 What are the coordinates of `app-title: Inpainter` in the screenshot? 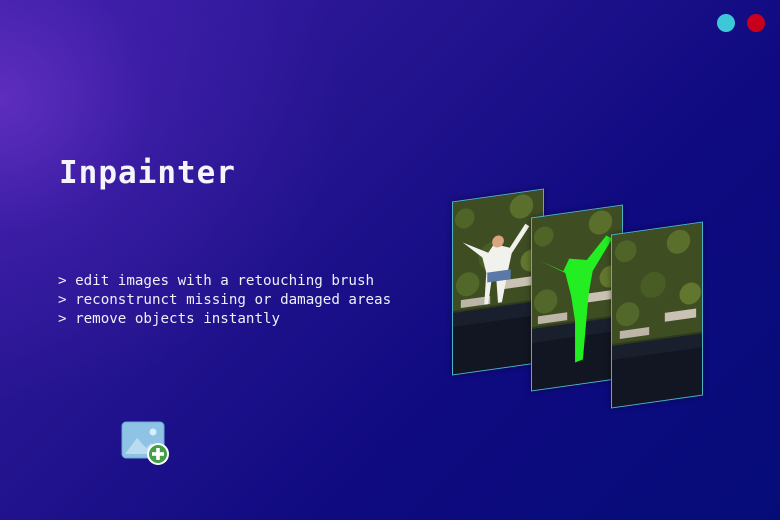 It's located at (147, 173).